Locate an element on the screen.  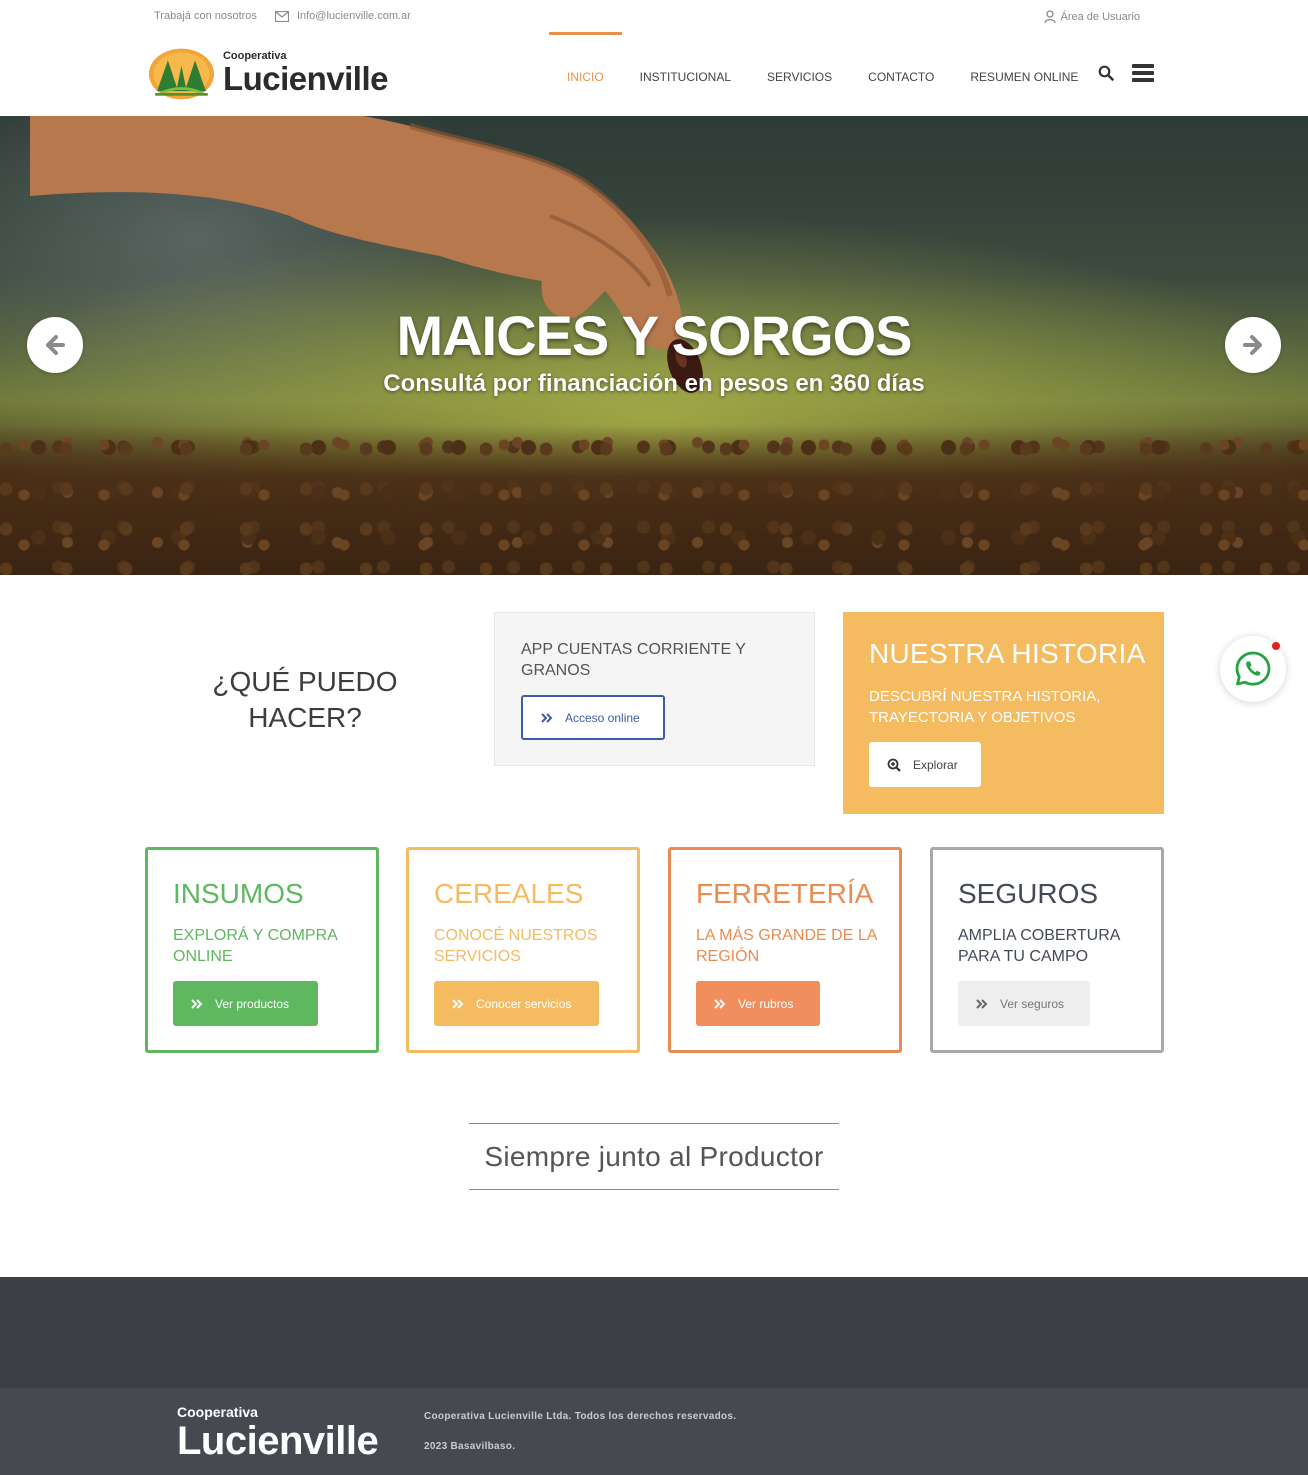
view-products-button: Ver productos is located at coordinates (245, 1003).